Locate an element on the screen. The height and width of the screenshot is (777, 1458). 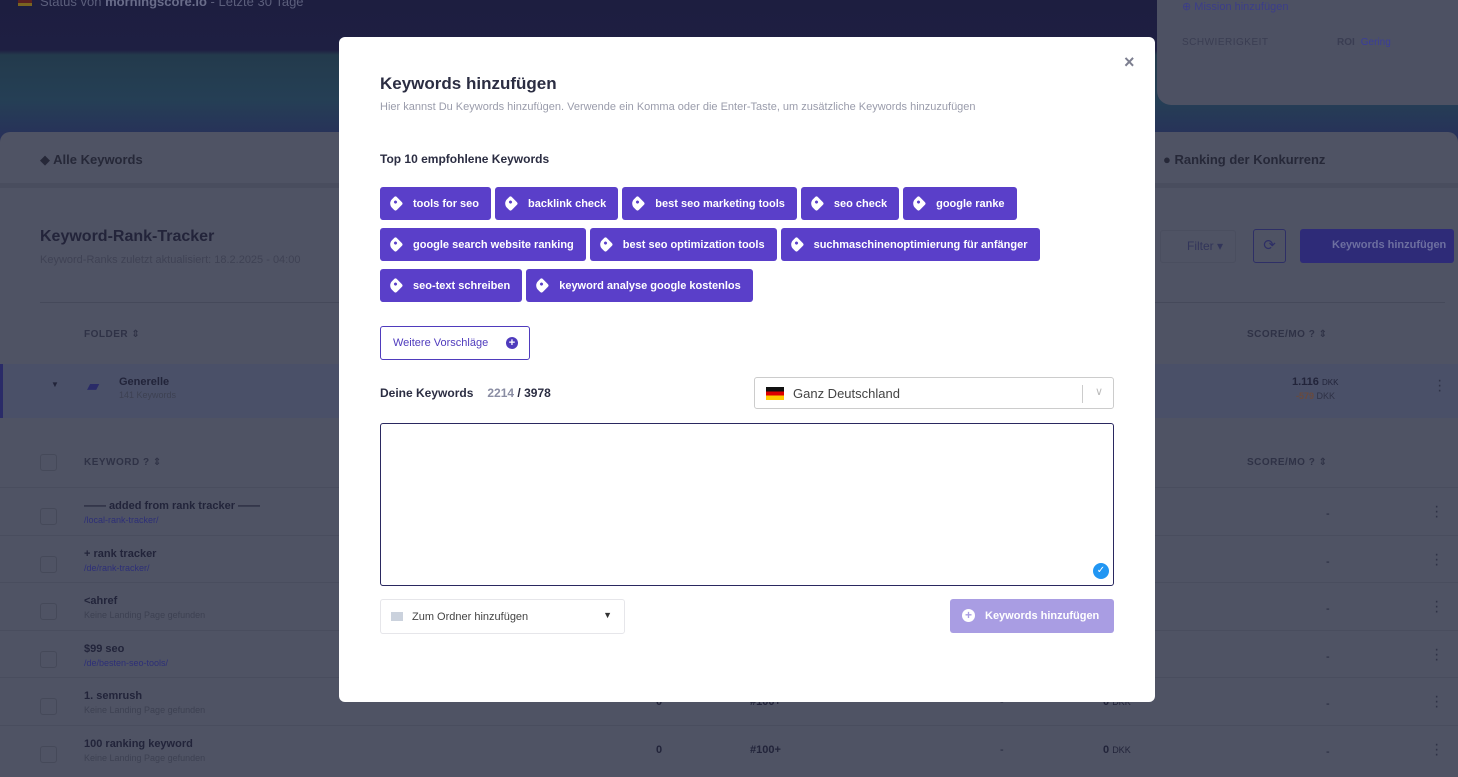
add-keywords-button-bg: Keywords hinzufügen is located at coordinates (1377, 246).